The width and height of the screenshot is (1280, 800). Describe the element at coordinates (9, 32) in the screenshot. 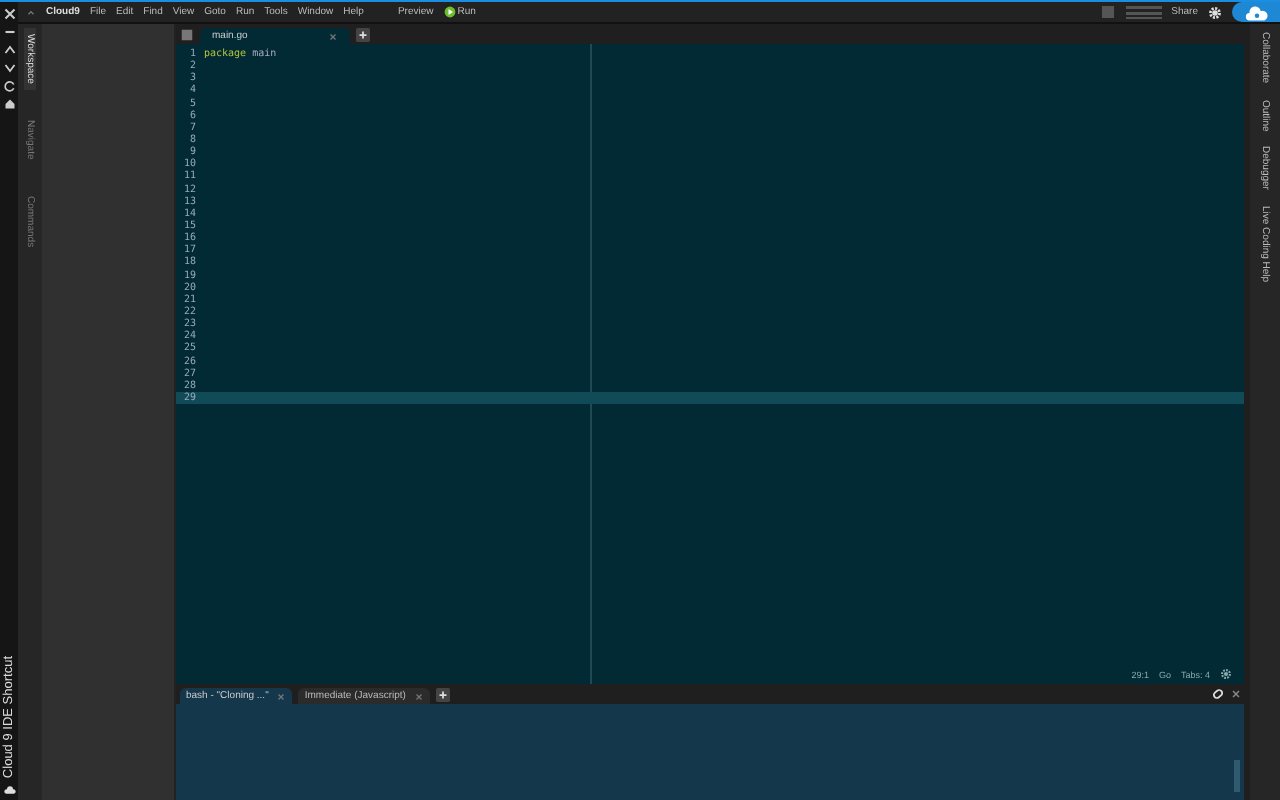

I see `minimize-icon` at that location.